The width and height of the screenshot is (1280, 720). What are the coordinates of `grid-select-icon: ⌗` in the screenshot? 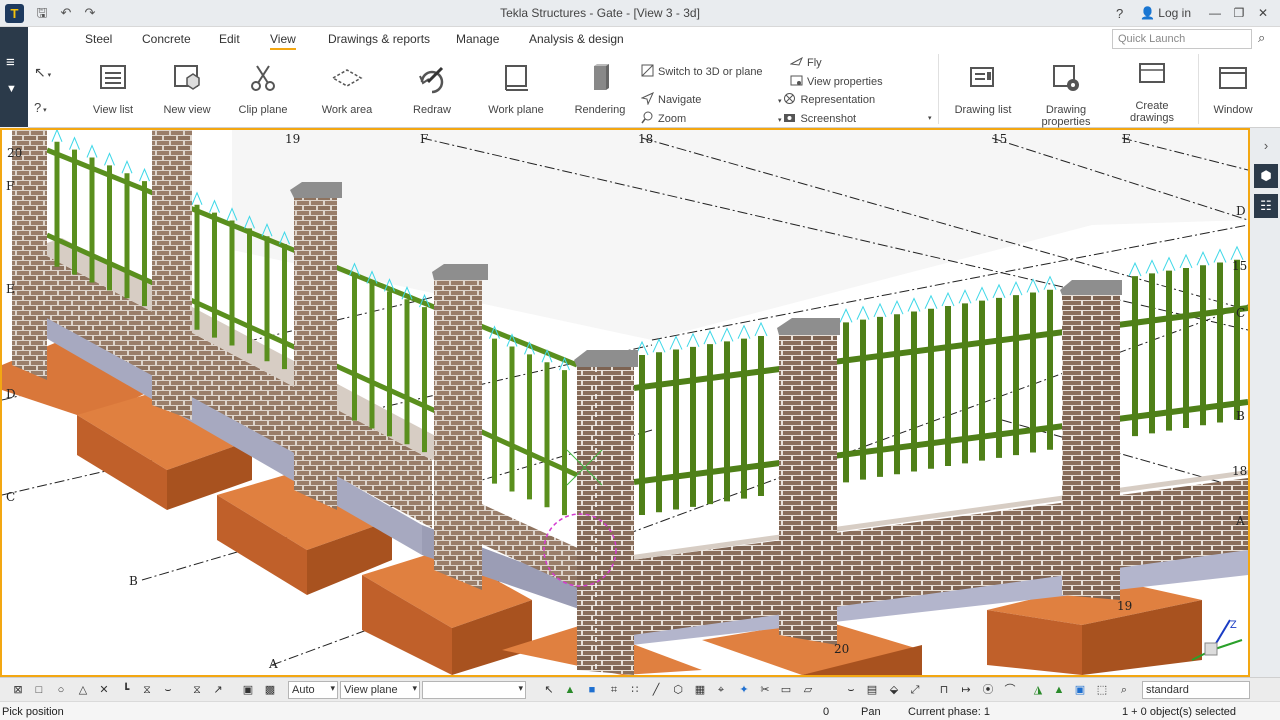 It's located at (614, 690).